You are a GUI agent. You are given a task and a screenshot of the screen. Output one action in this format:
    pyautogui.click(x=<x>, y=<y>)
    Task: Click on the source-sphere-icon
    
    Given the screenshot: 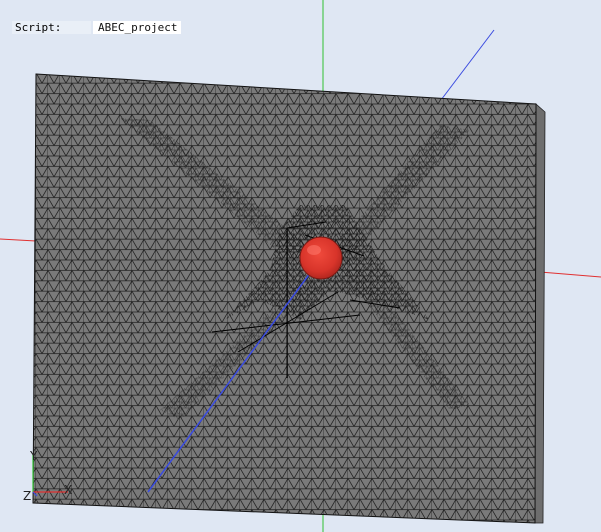 What is the action you would take?
    pyautogui.click(x=321, y=258)
    